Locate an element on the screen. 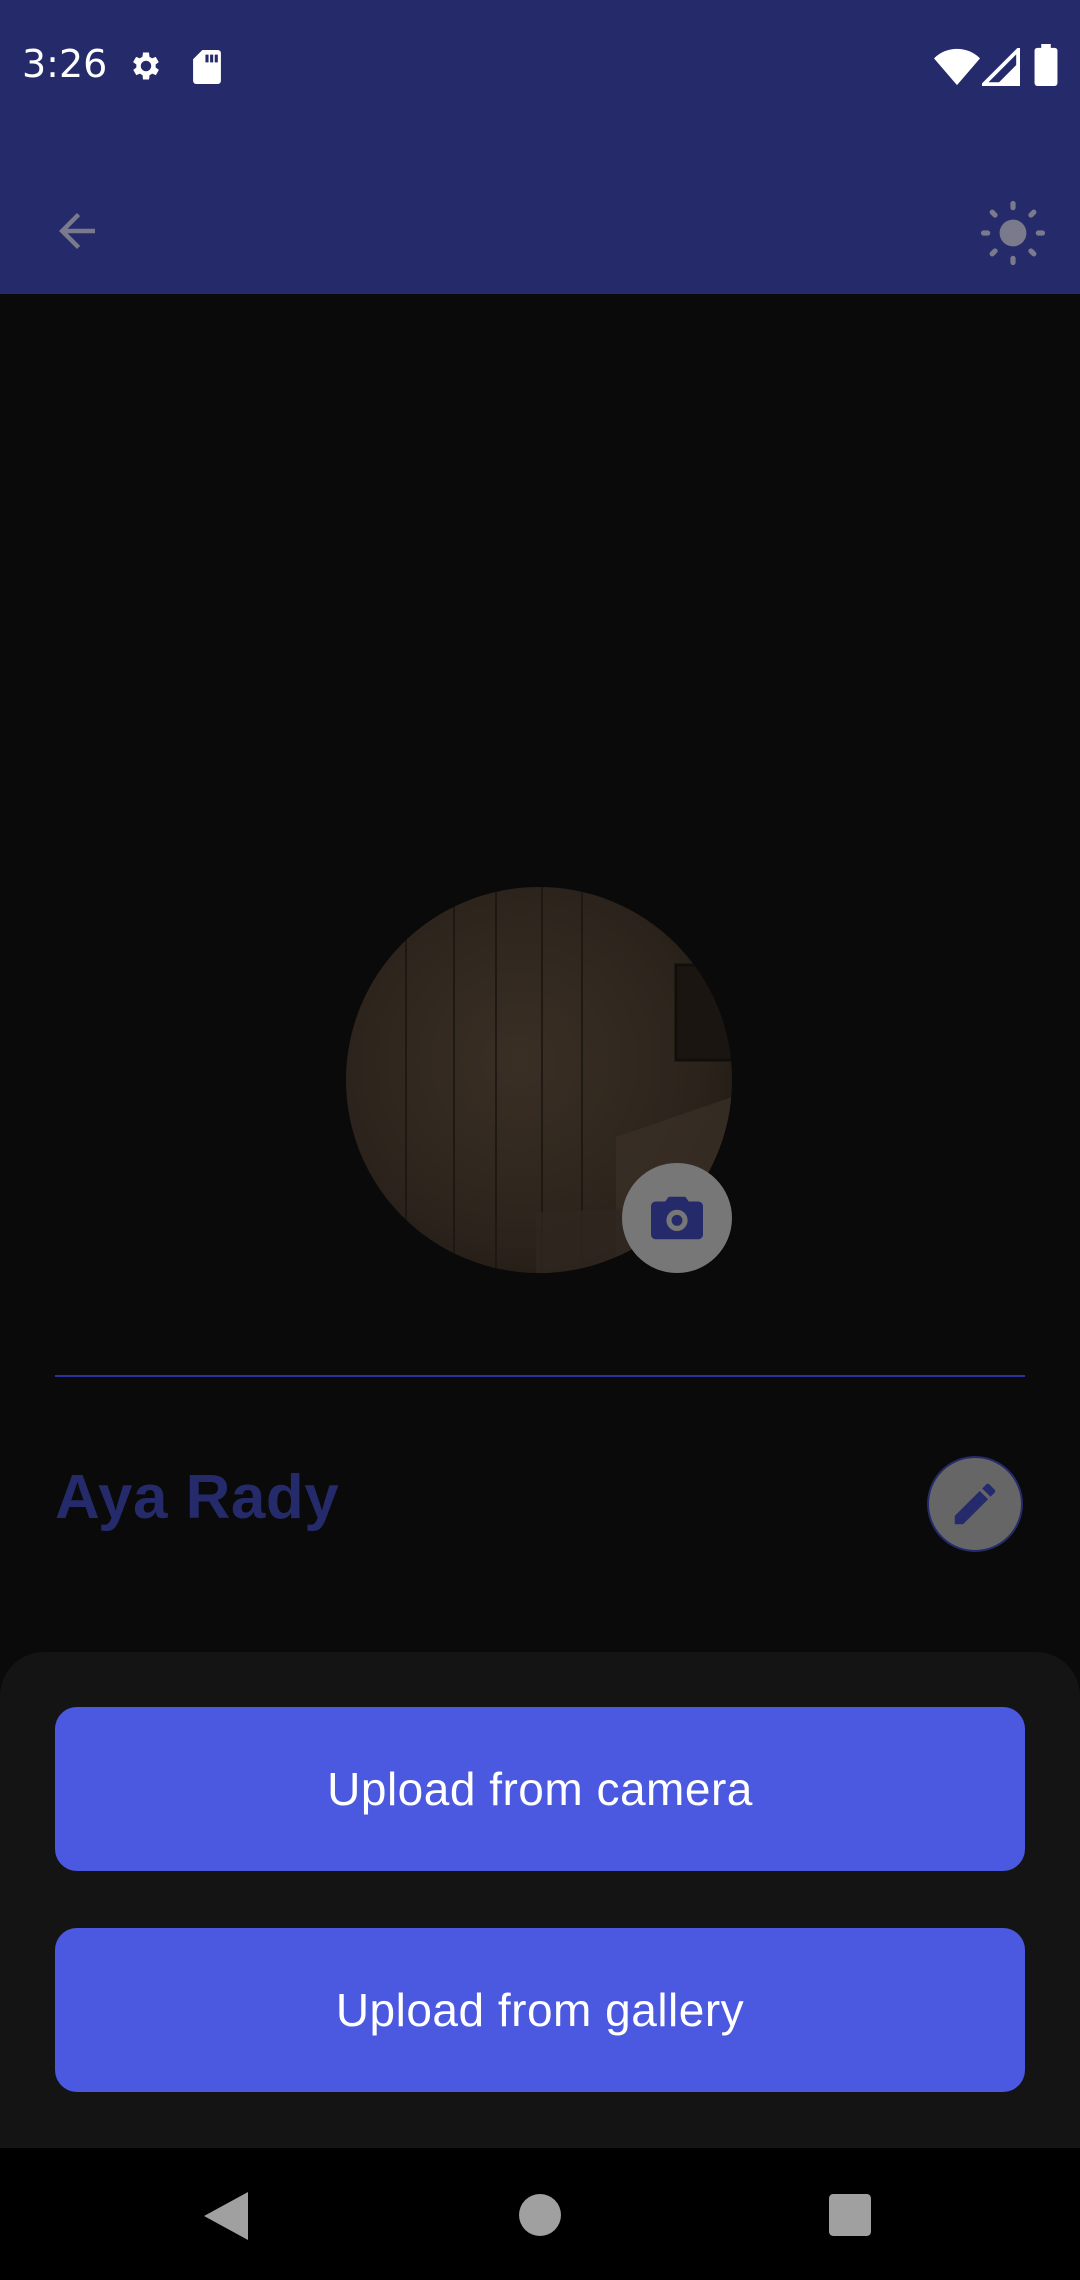 The image size is (1080, 2280). pencil-icon is located at coordinates (975, 1504).